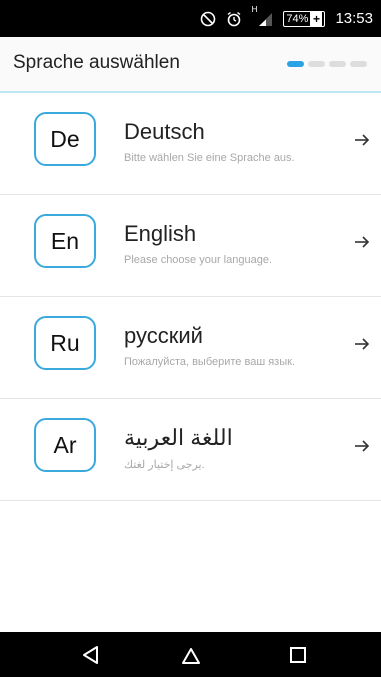 This screenshot has width=381, height=677. Describe the element at coordinates (190, 65) in the screenshot. I see `page-header: Sprache auswählen` at that location.